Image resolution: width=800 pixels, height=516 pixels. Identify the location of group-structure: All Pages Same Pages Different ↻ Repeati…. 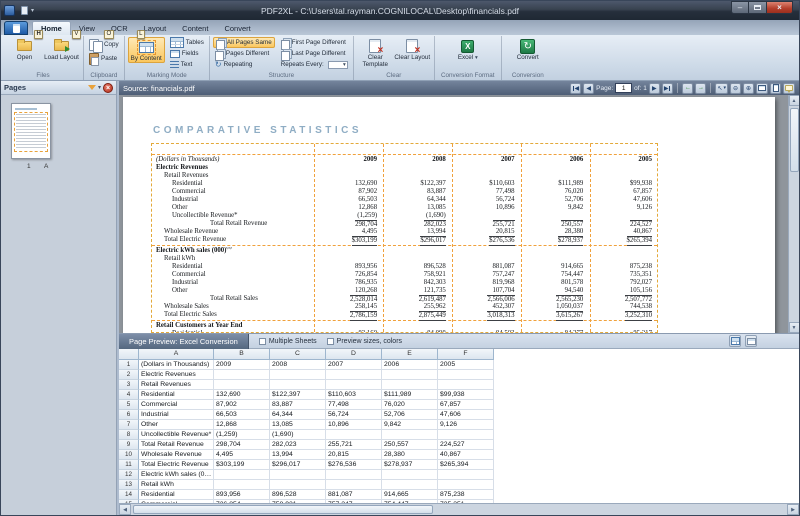
(282, 58).